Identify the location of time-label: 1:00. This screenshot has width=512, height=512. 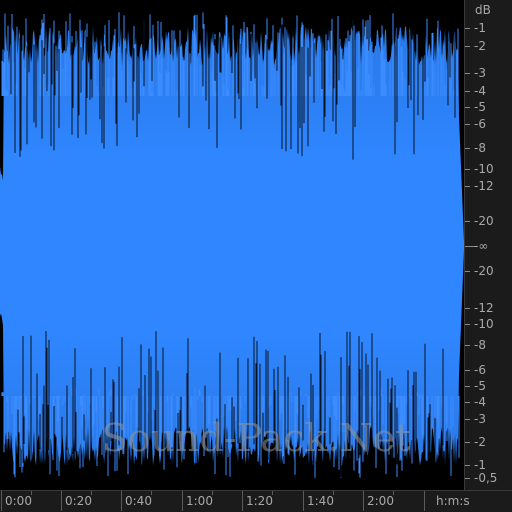
(199, 501).